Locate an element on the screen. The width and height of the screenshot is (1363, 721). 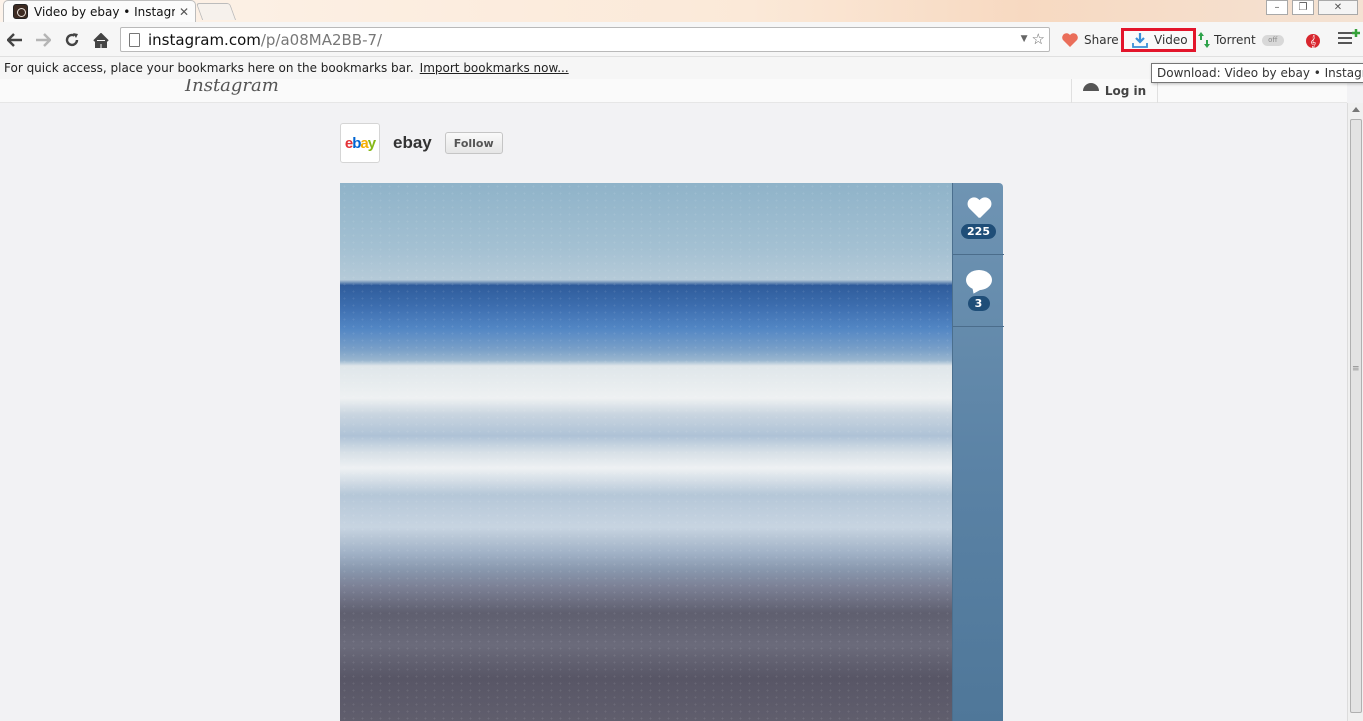
comments-count: 3 is located at coordinates (978, 303).